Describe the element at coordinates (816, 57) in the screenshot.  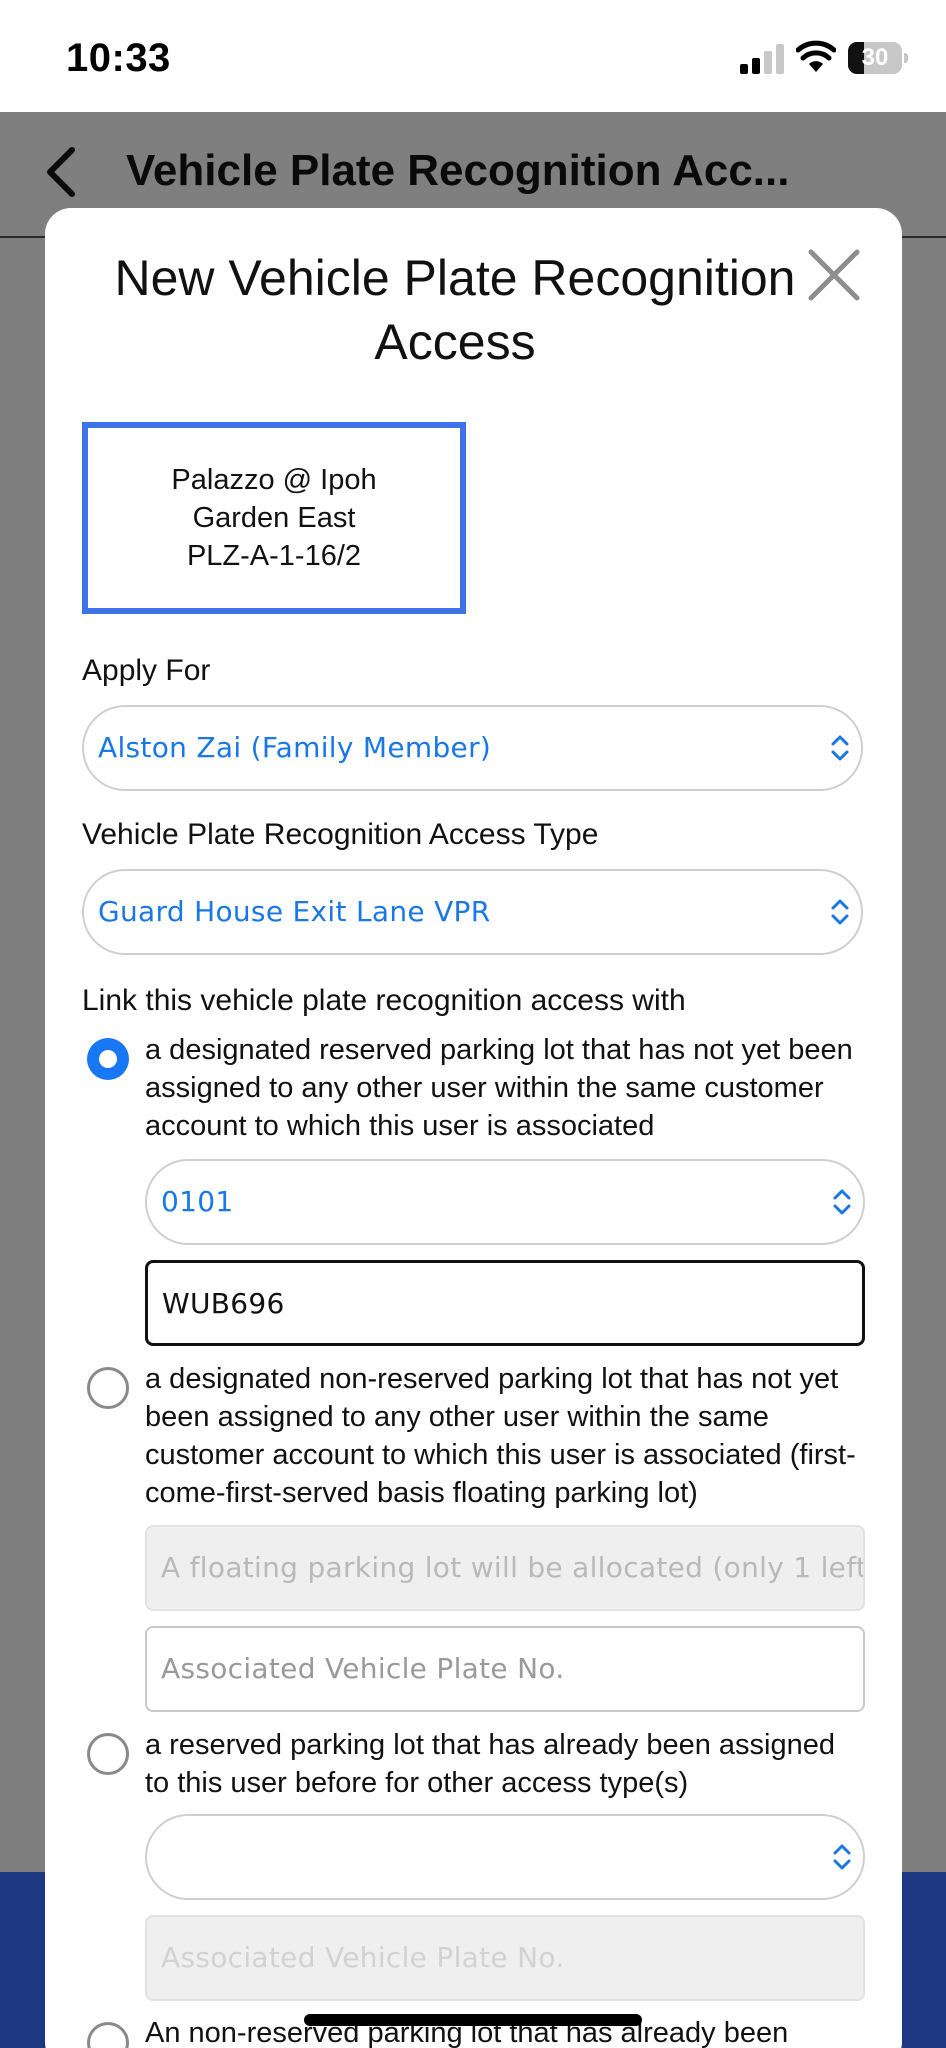
I see `wifi-icon` at that location.